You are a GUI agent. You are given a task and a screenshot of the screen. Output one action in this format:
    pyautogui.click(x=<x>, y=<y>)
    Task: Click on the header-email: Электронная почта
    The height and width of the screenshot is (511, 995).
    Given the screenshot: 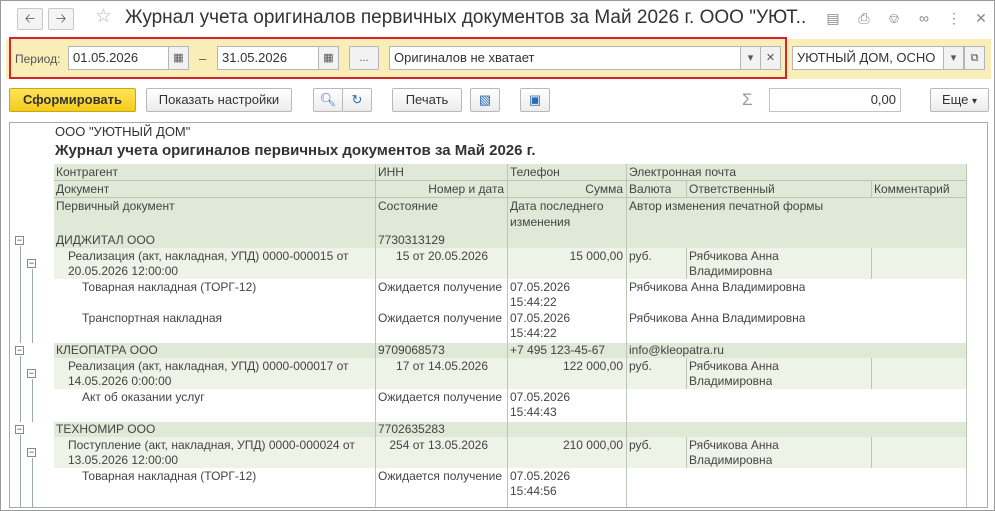 What is the action you would take?
    pyautogui.click(x=683, y=172)
    